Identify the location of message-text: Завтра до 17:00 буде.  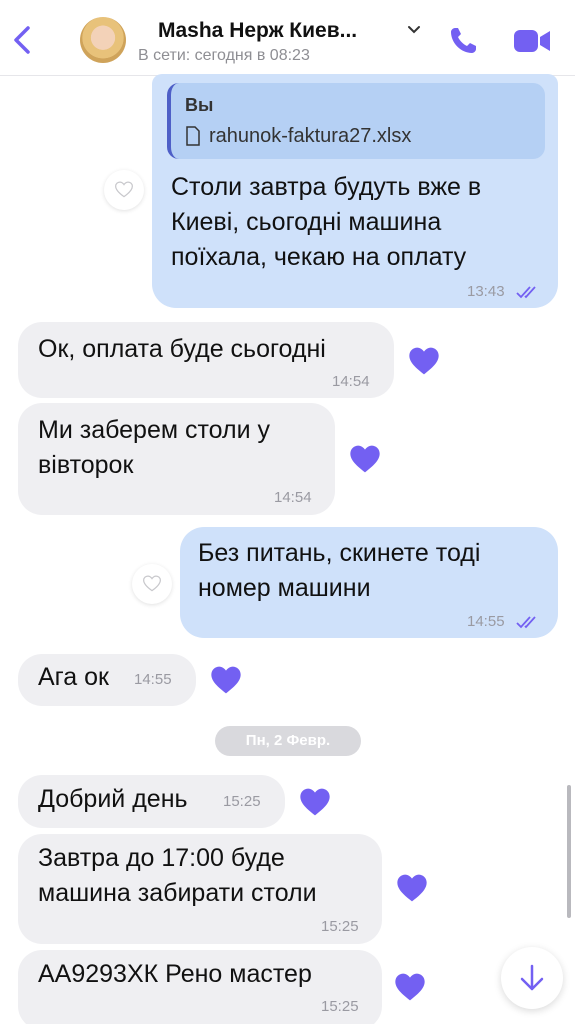
(161, 858).